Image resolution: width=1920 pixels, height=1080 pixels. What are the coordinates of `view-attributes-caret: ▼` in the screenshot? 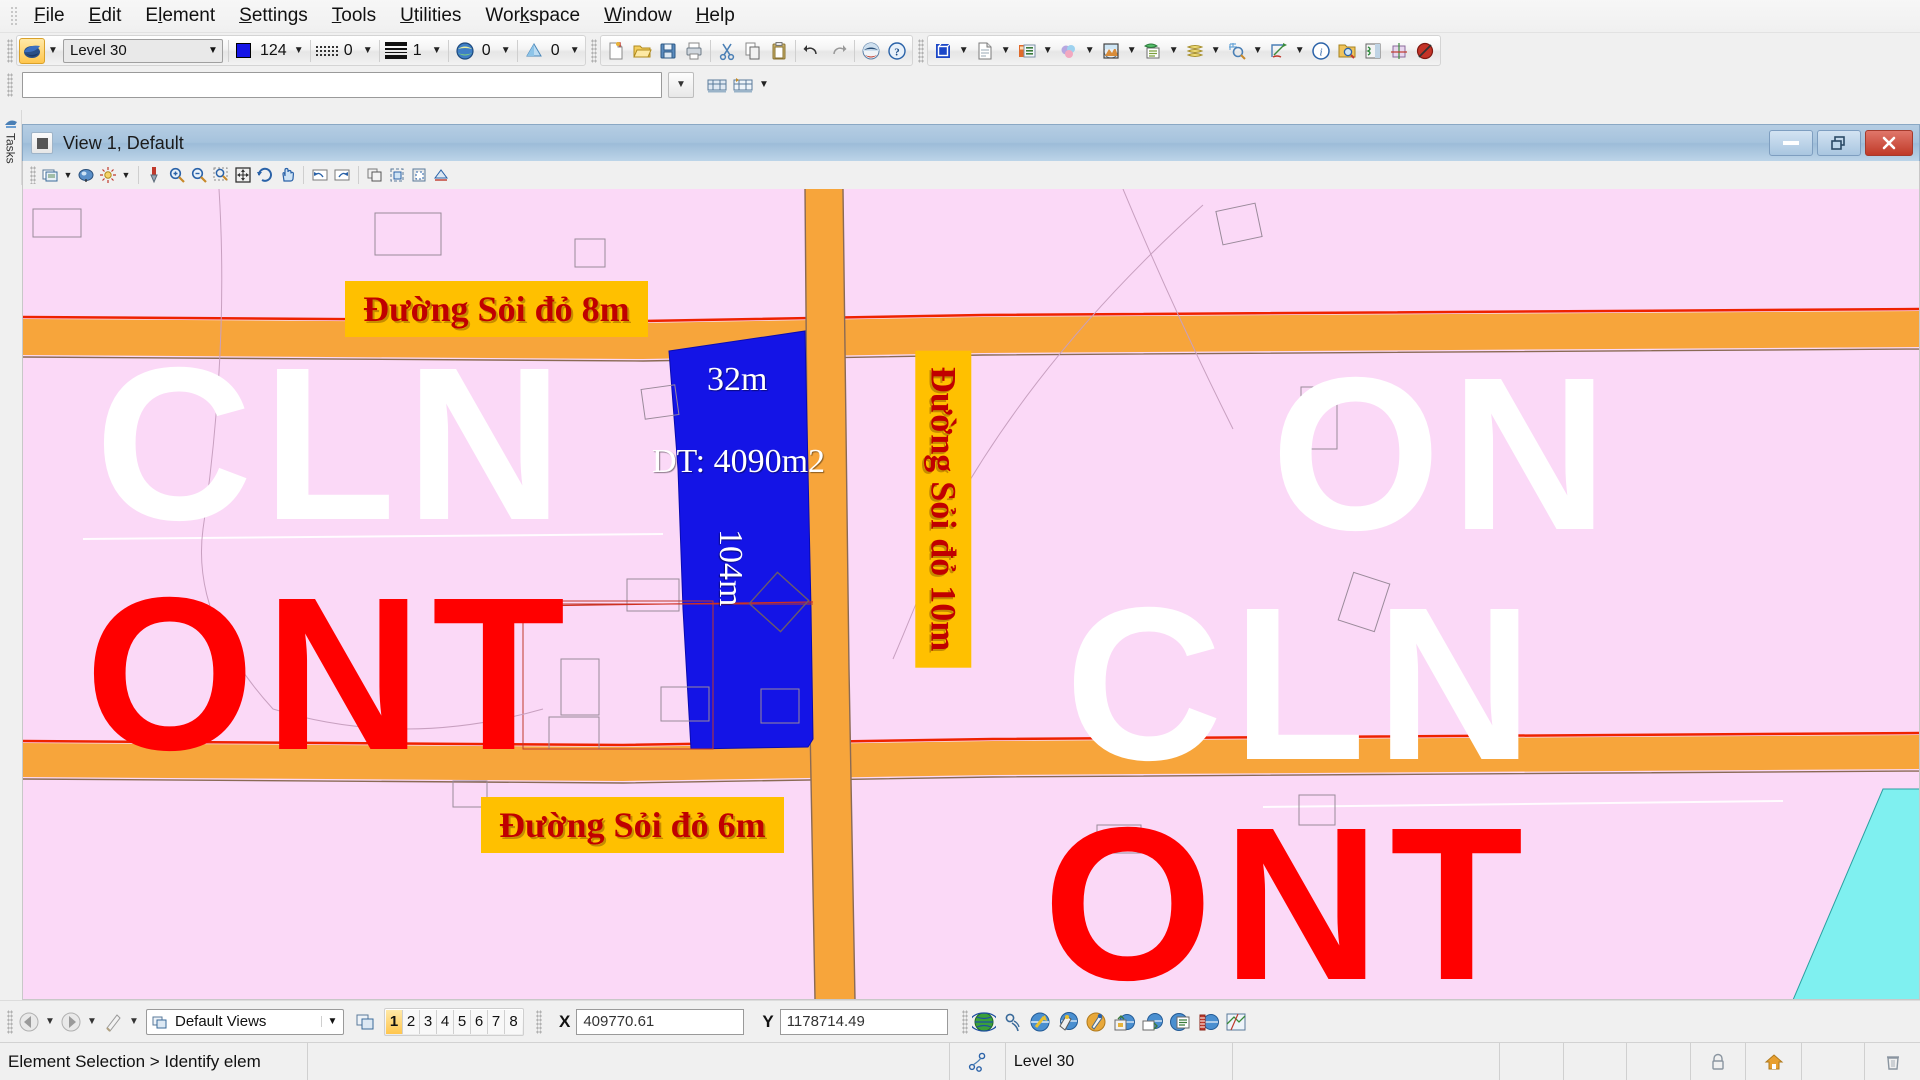 It's located at (68, 175).